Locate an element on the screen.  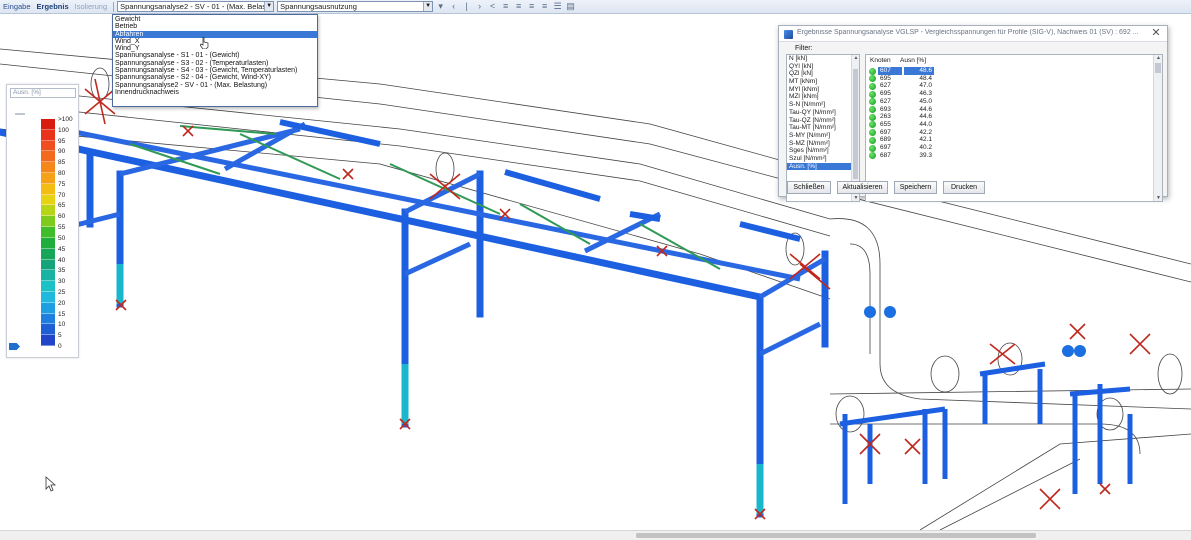
table-row: 695 46.3 is located at coordinates (1011, 94).